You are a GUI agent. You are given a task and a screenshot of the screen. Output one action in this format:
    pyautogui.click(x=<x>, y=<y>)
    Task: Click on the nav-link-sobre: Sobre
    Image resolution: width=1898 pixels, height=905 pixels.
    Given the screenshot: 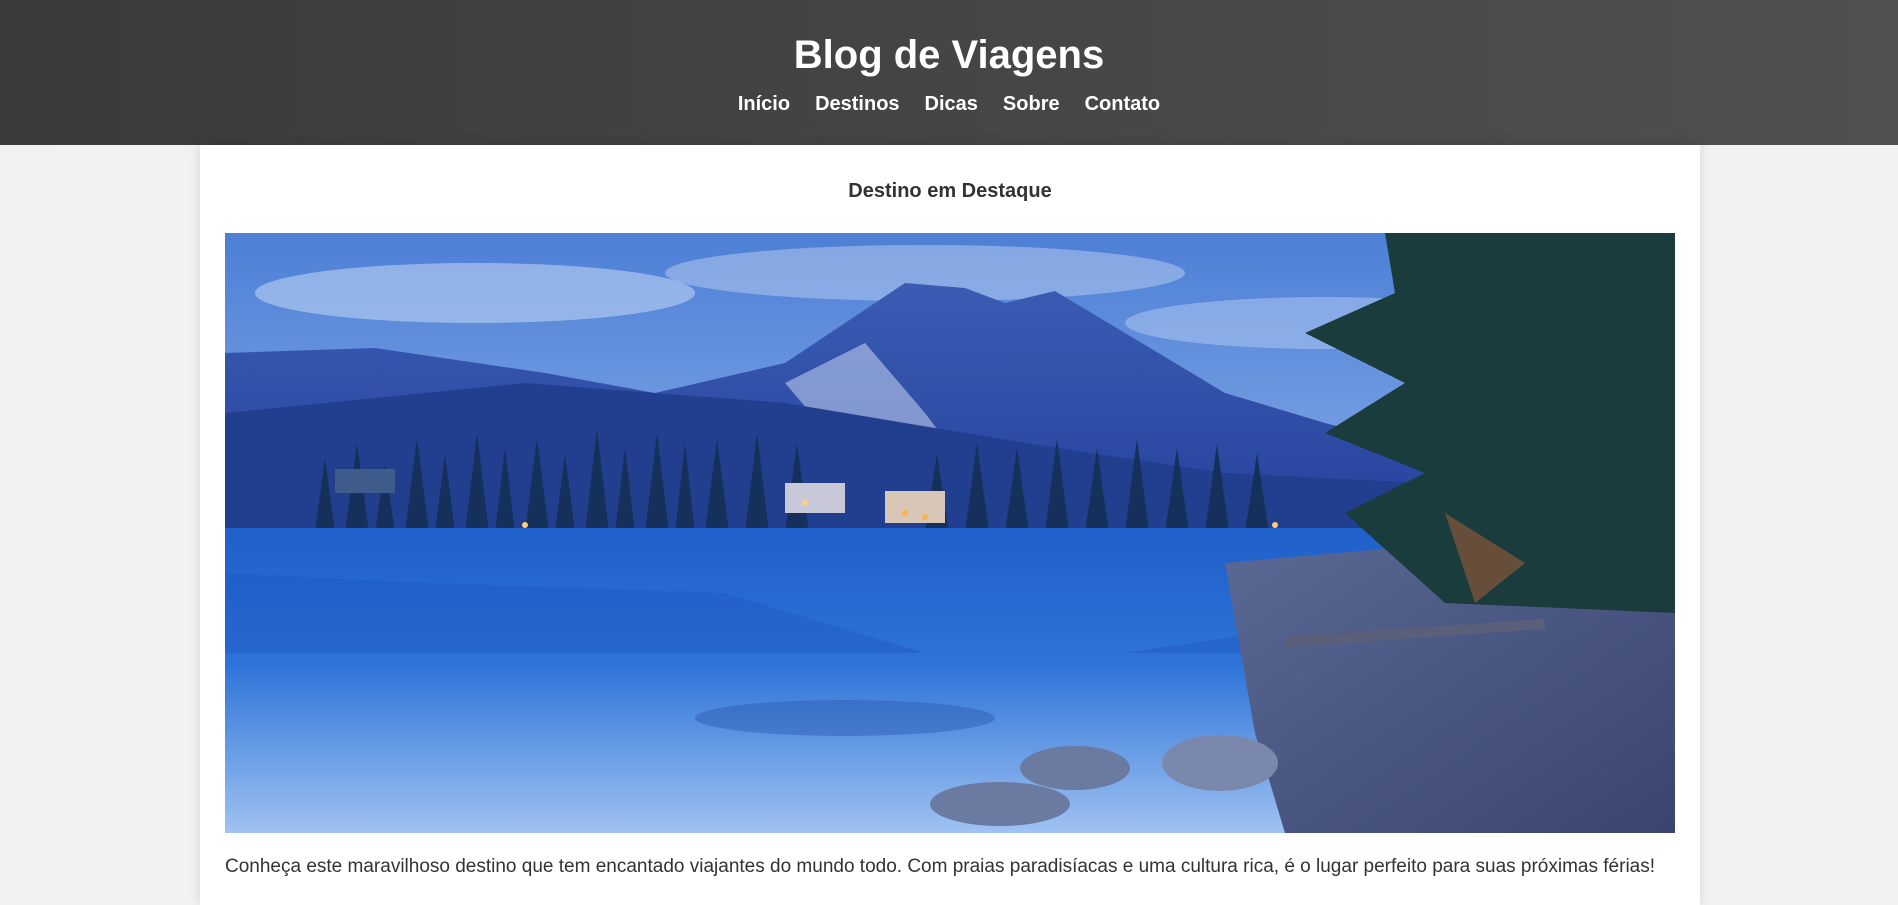 What is the action you would take?
    pyautogui.click(x=1031, y=104)
    